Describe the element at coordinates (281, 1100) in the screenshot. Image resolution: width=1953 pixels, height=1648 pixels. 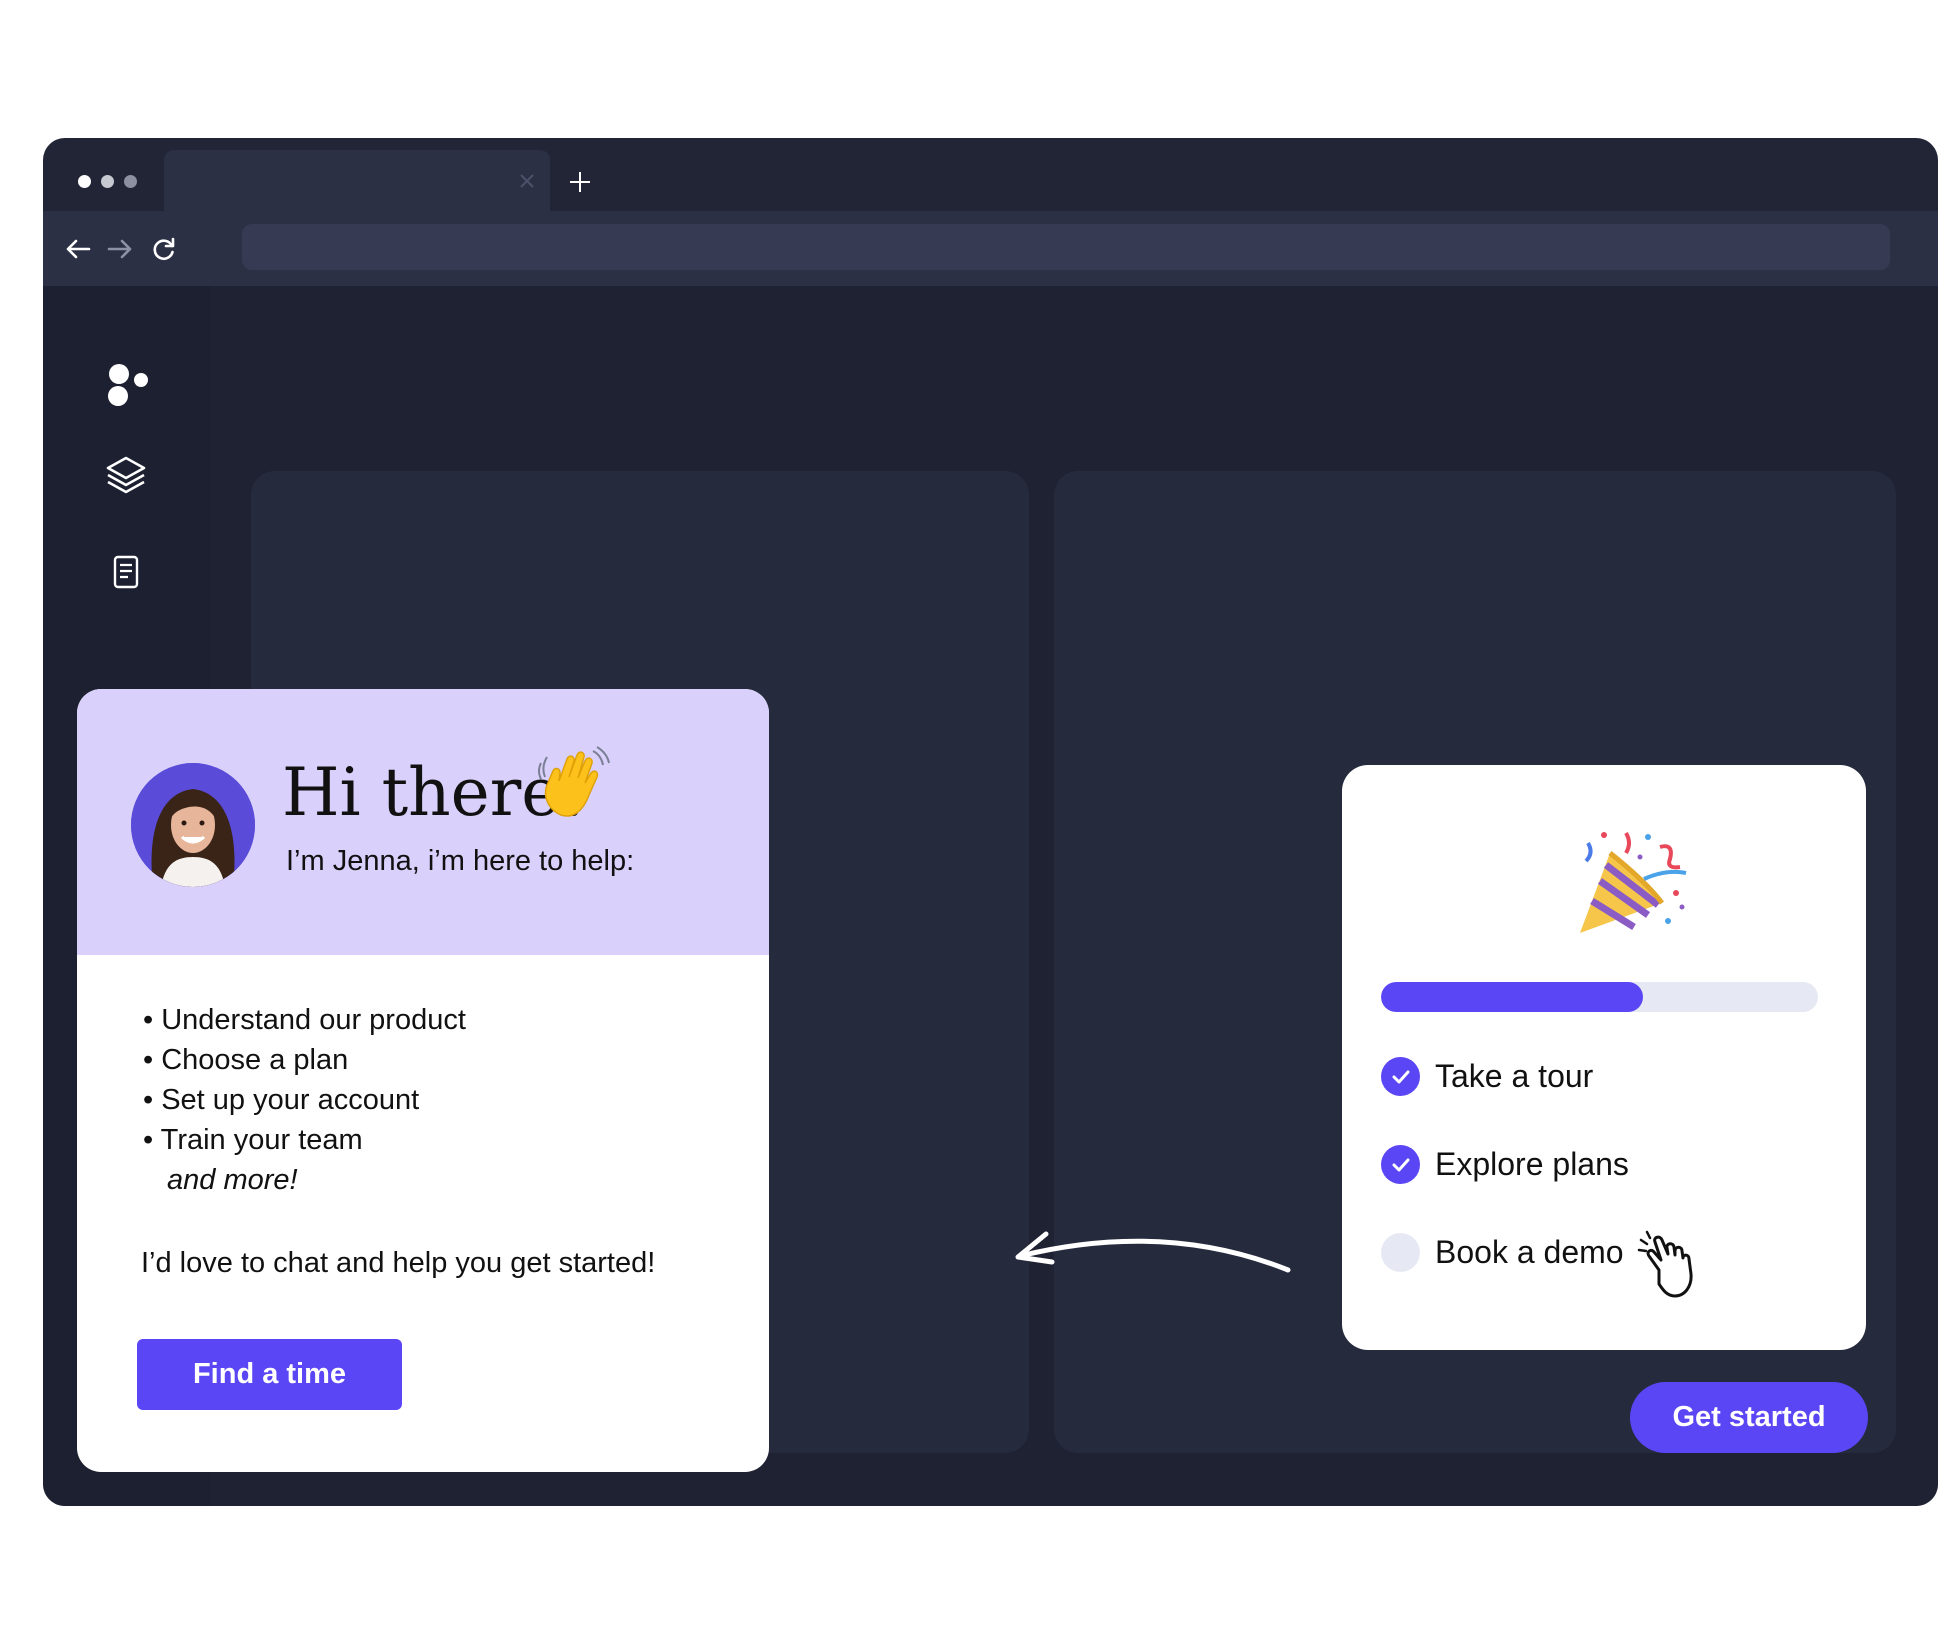
I see `list-item: • Set up your account` at that location.